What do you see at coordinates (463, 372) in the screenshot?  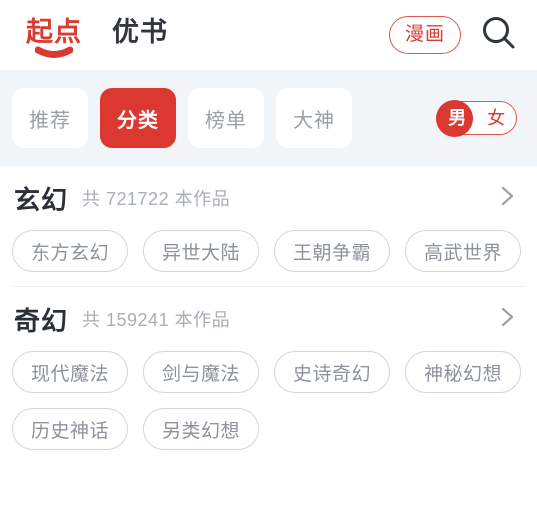 I see `tag-item: 神秘幻想` at bounding box center [463, 372].